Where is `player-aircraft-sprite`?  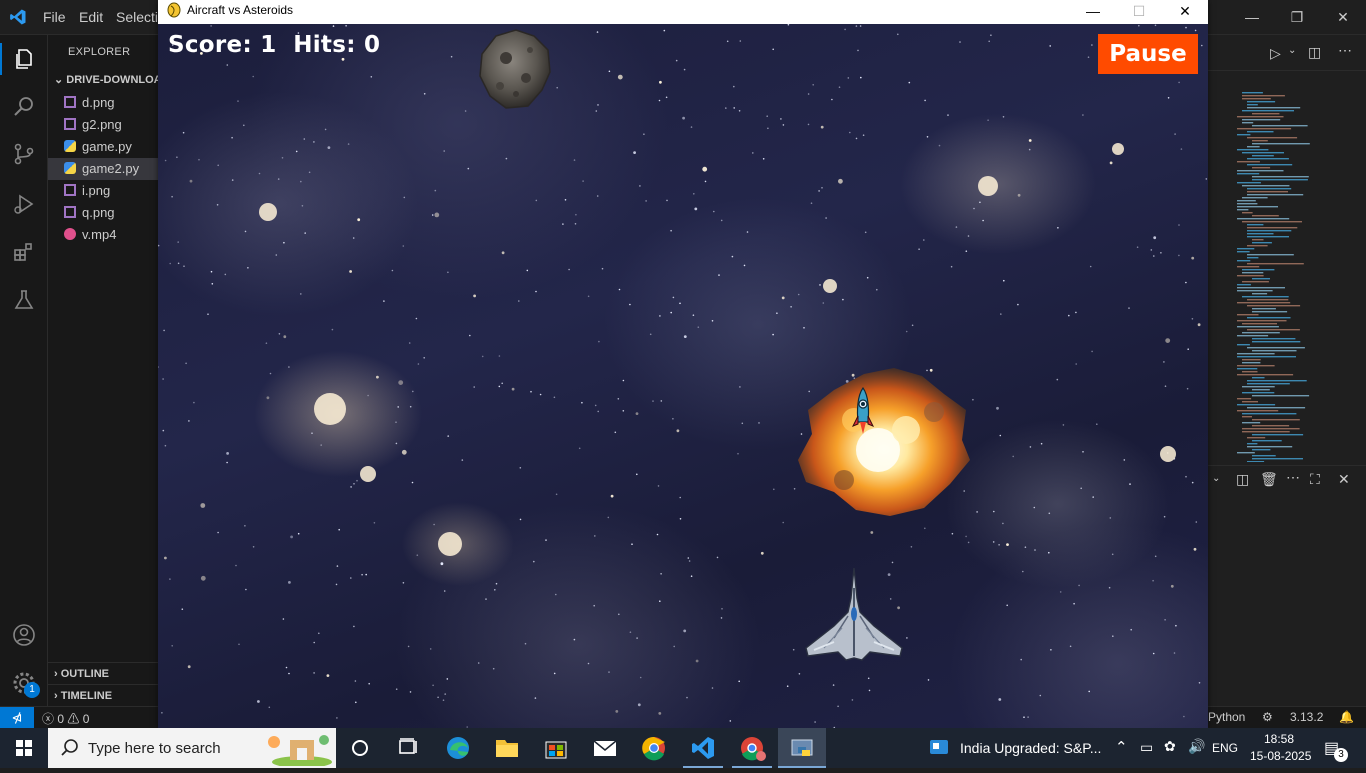 player-aircraft-sprite is located at coordinates (854, 614).